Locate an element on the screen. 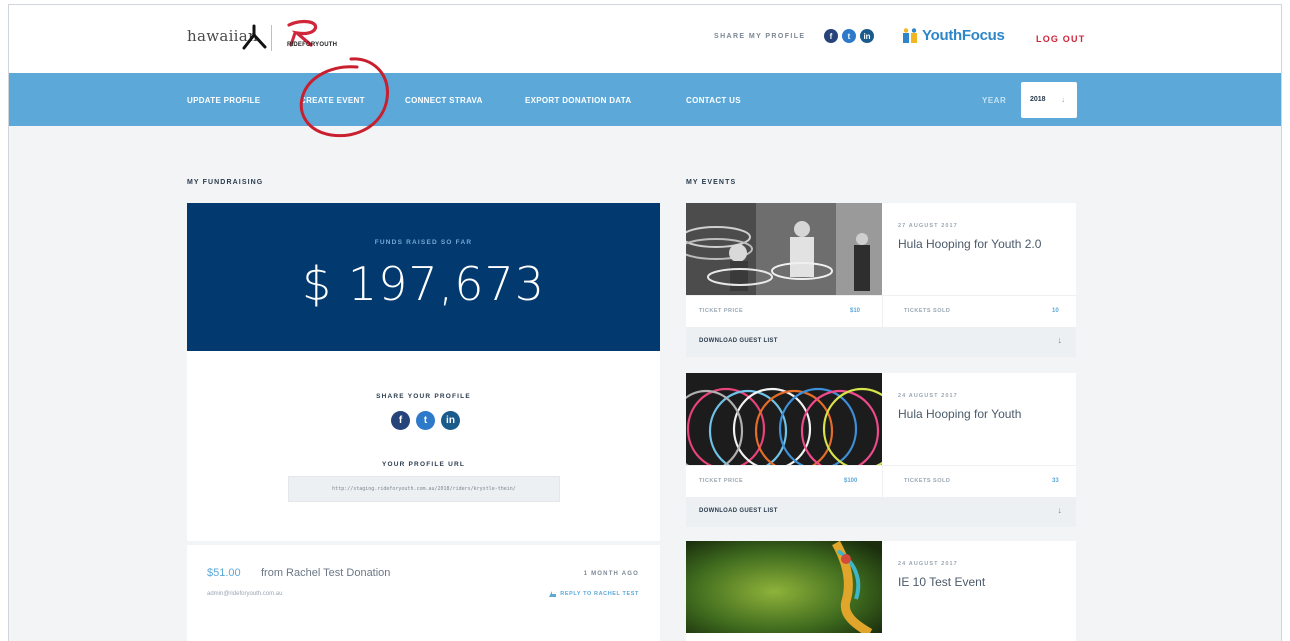  event-card: 24 AUGUST 2017 IE 10 Test Event is located at coordinates (881, 591).